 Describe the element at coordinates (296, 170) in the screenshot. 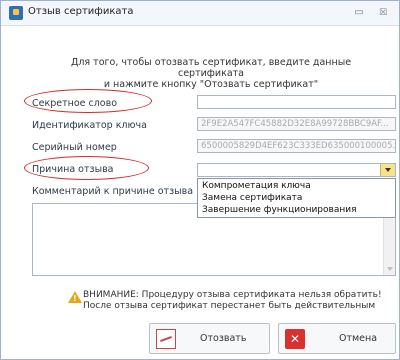

I see `revocation-reason-select` at that location.